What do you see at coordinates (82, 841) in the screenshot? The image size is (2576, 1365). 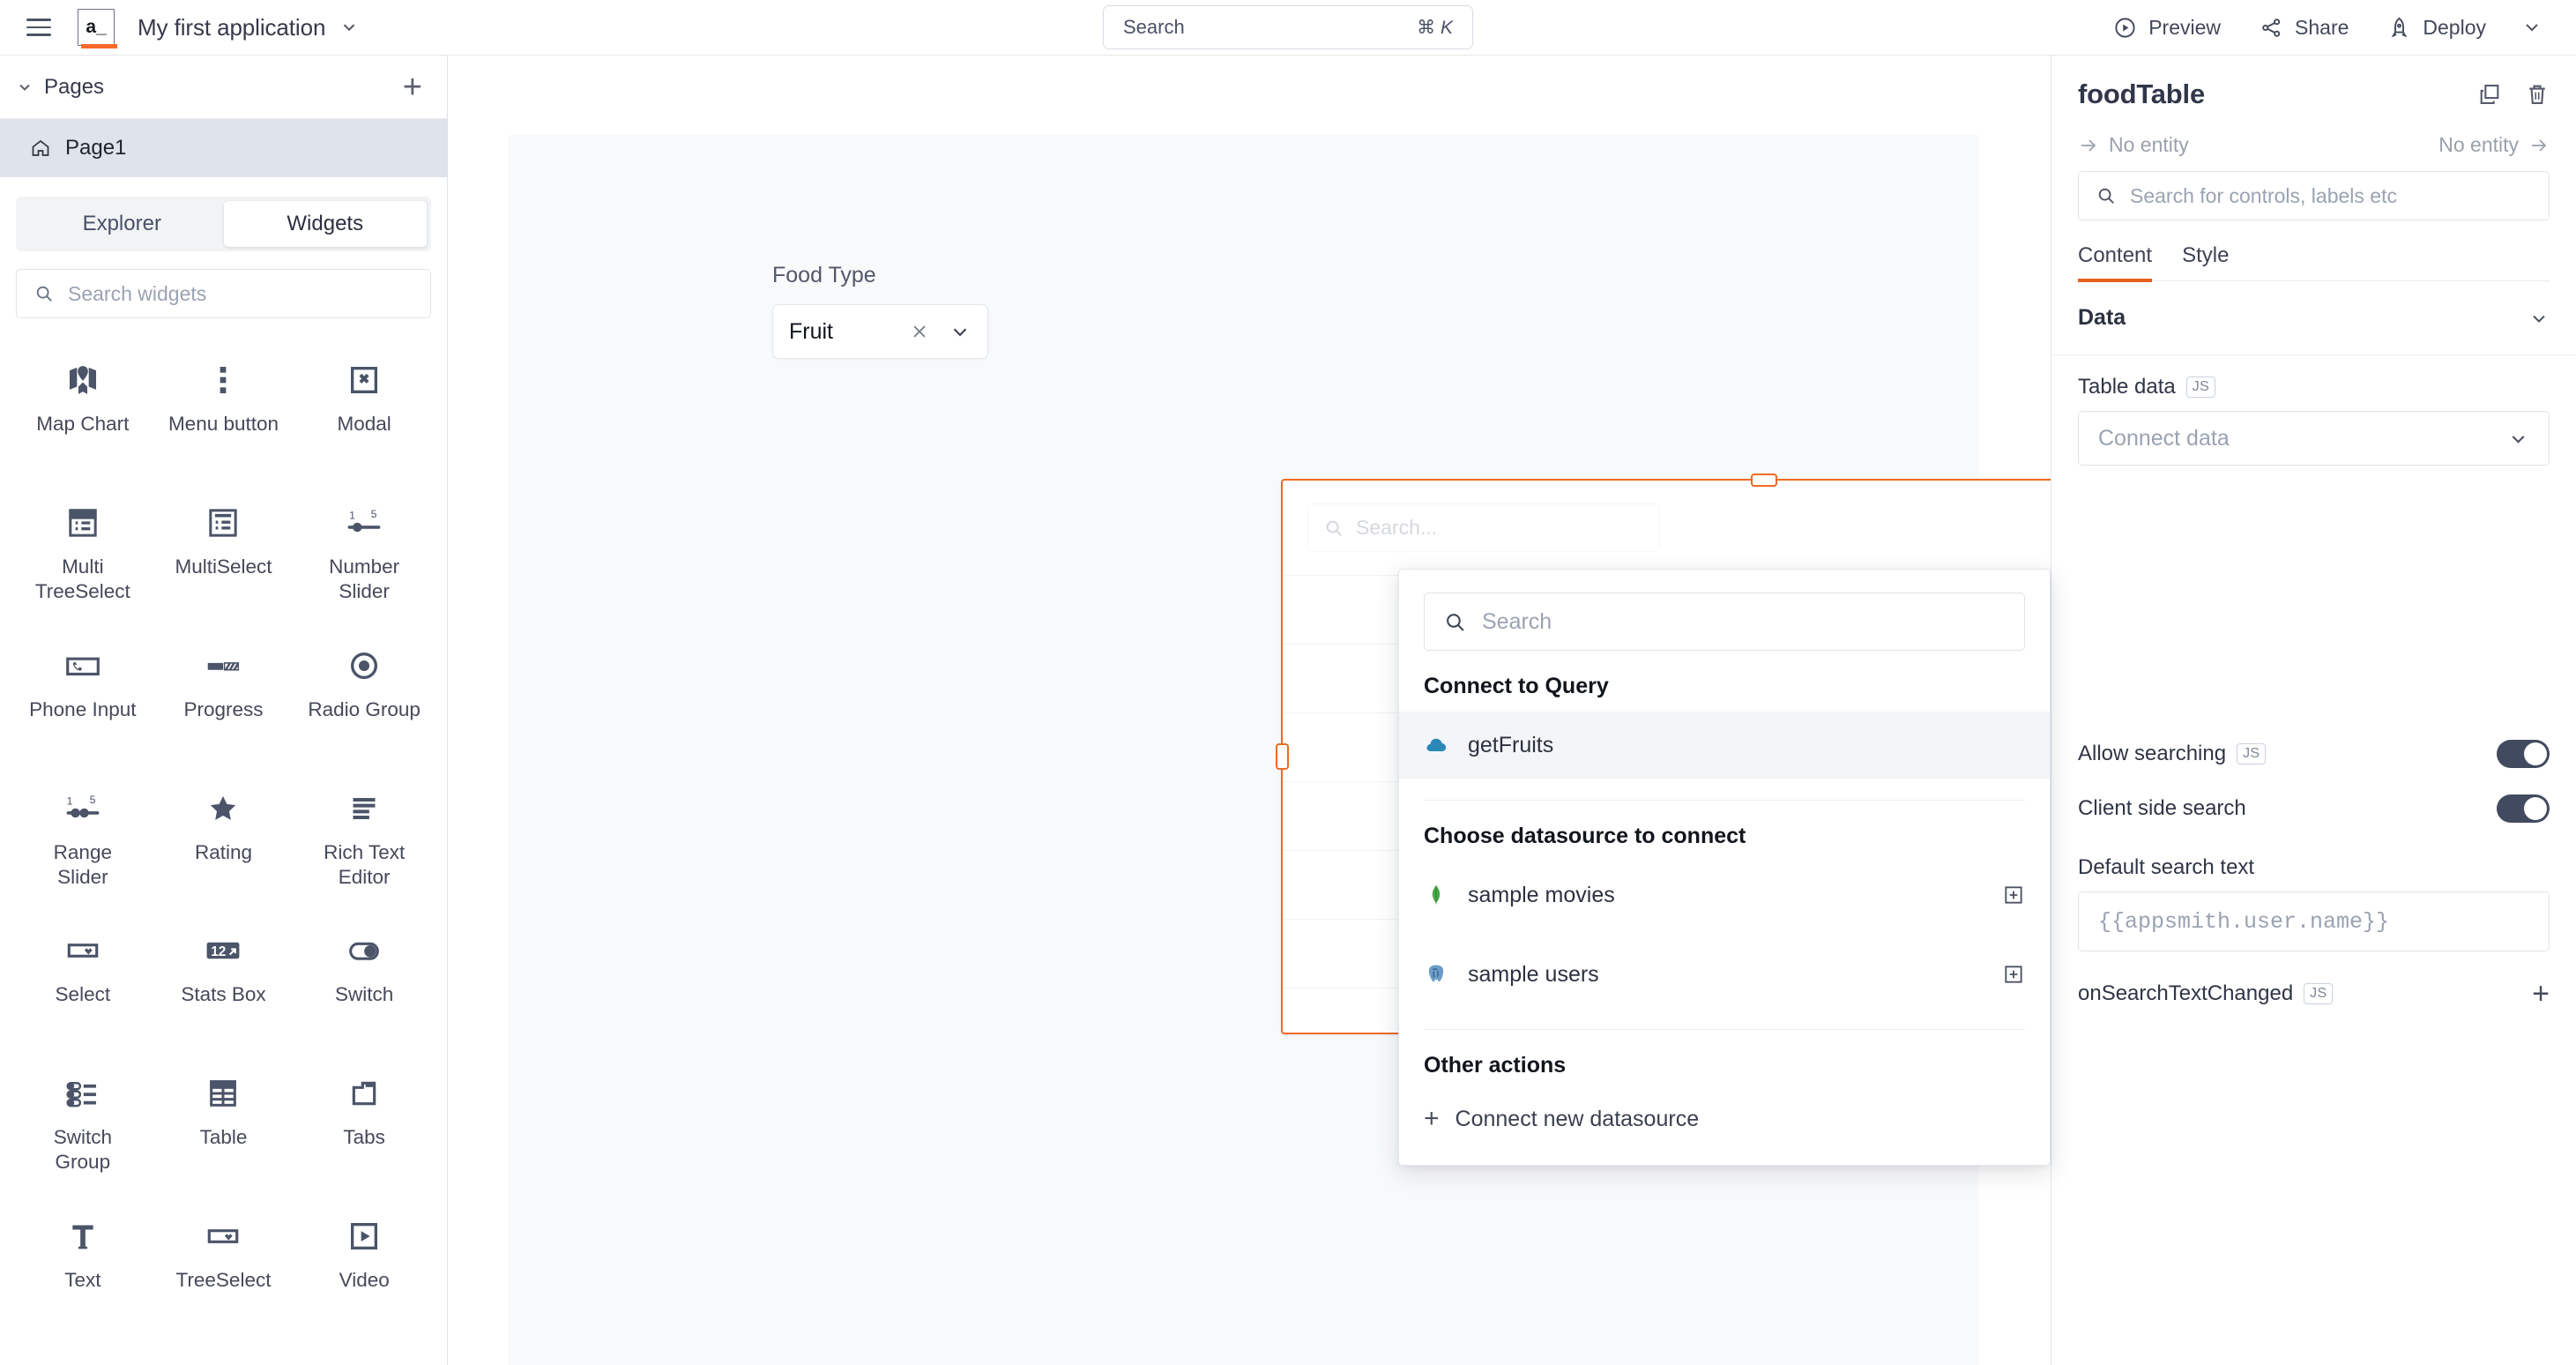 I see `widget-card-range-slider: 15 Range Slider` at bounding box center [82, 841].